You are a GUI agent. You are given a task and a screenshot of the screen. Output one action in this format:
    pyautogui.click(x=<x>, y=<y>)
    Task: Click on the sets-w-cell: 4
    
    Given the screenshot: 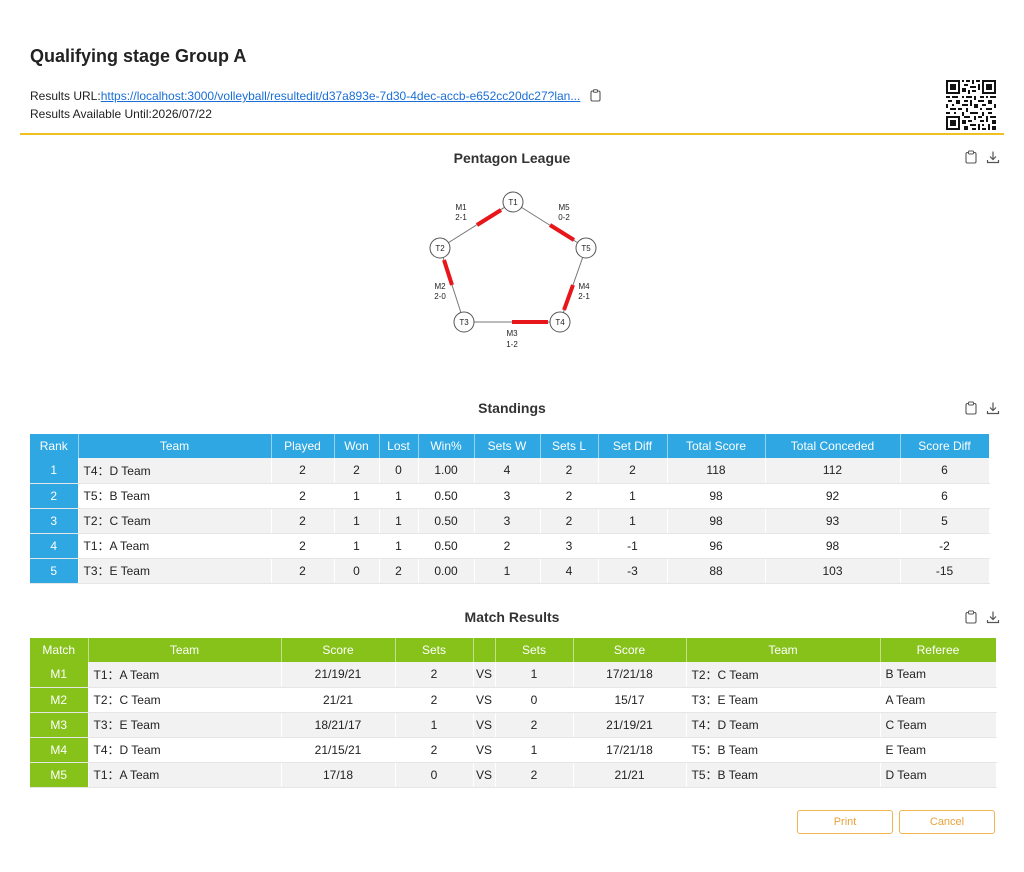 What is the action you would take?
    pyautogui.click(x=507, y=471)
    